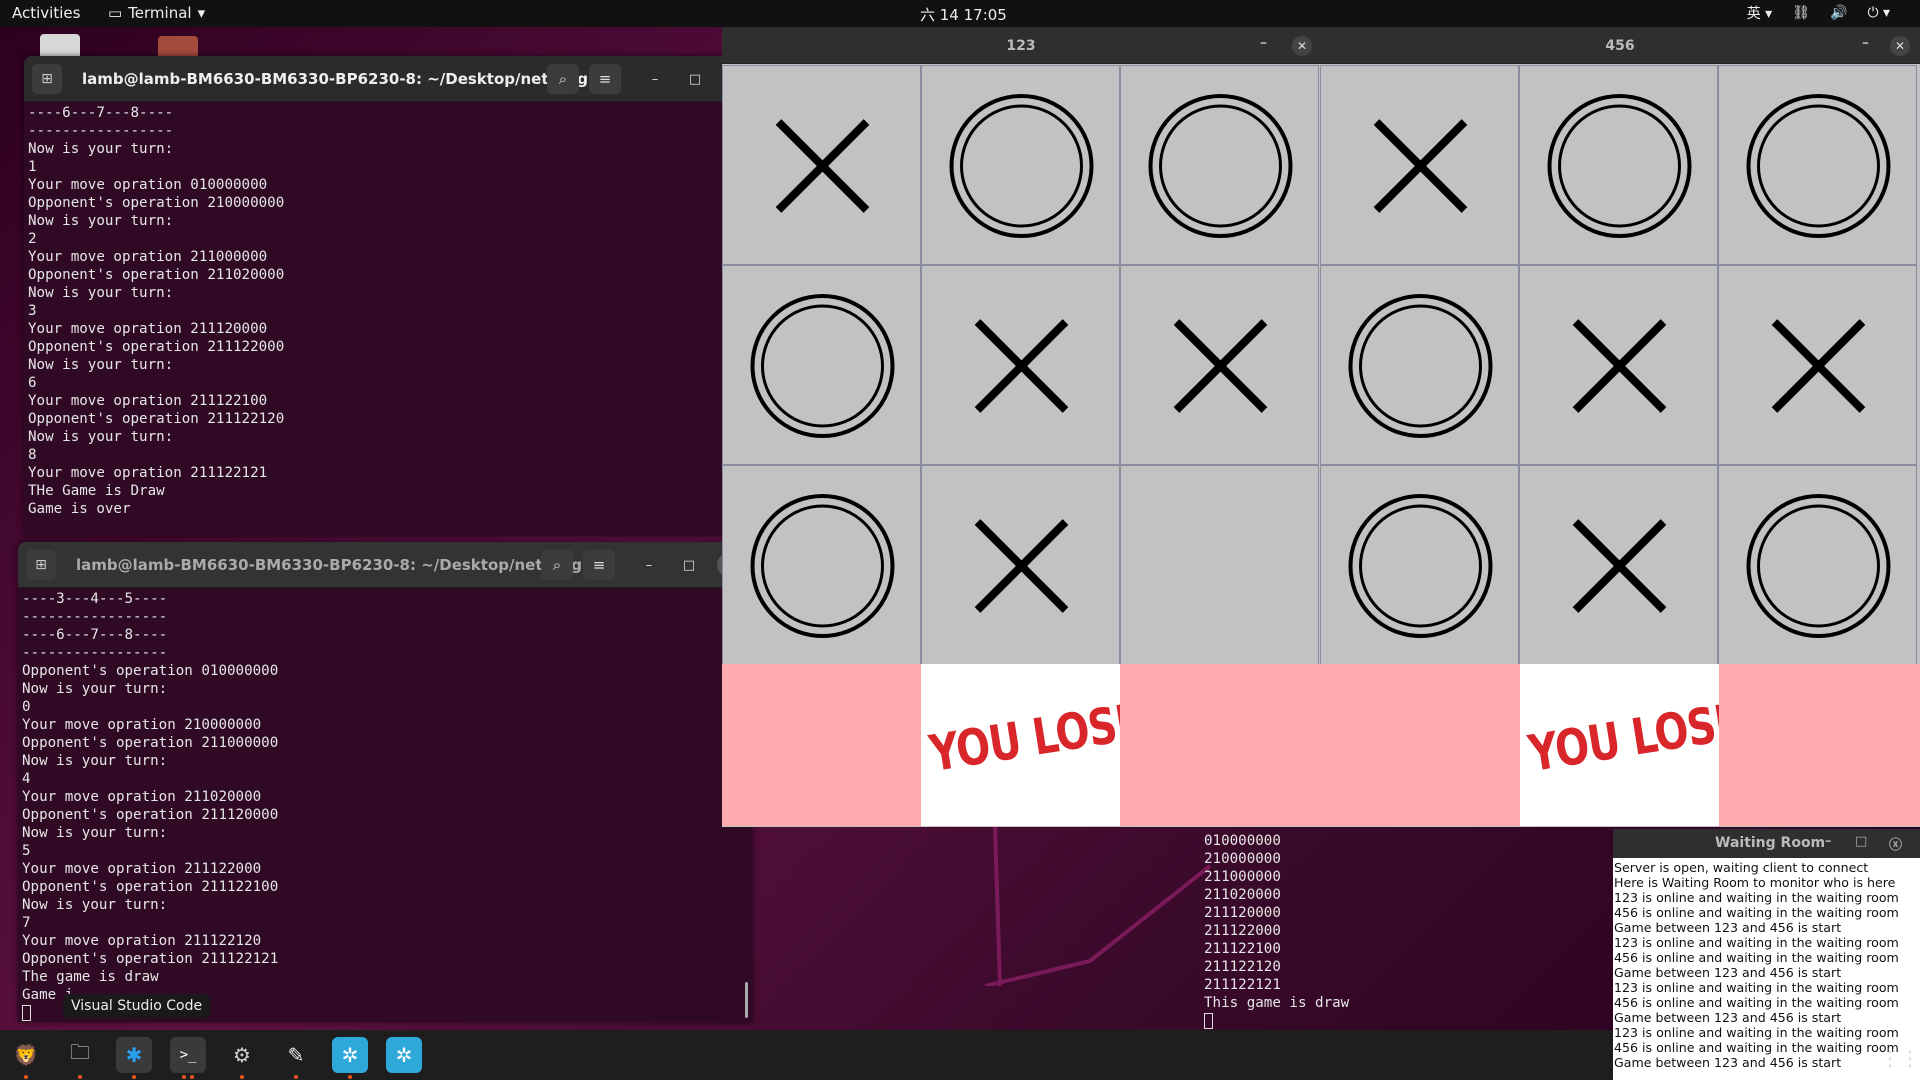  I want to click on brave-browser-icon: 🦁, so click(26, 1058).